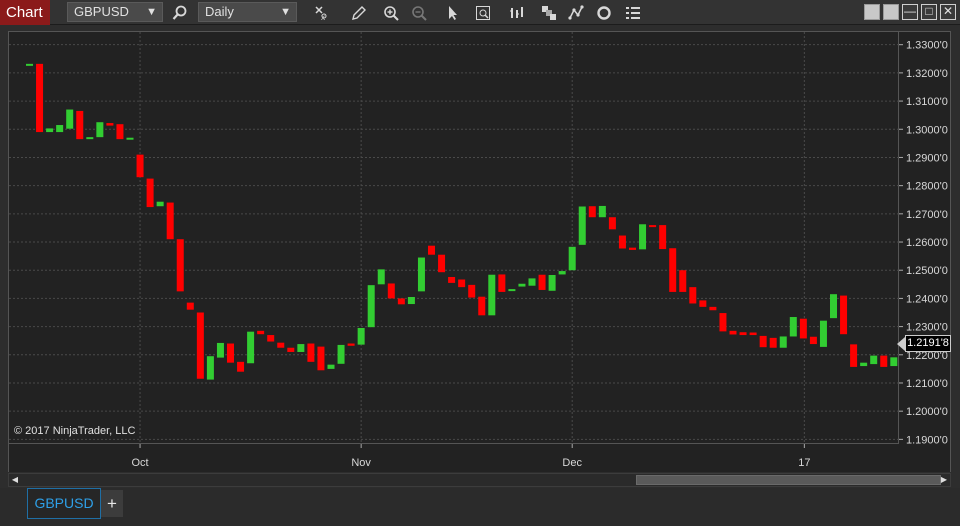 This screenshot has width=960, height=526. Describe the element at coordinates (929, 12) in the screenshot. I see `maximize-icon: □` at that location.